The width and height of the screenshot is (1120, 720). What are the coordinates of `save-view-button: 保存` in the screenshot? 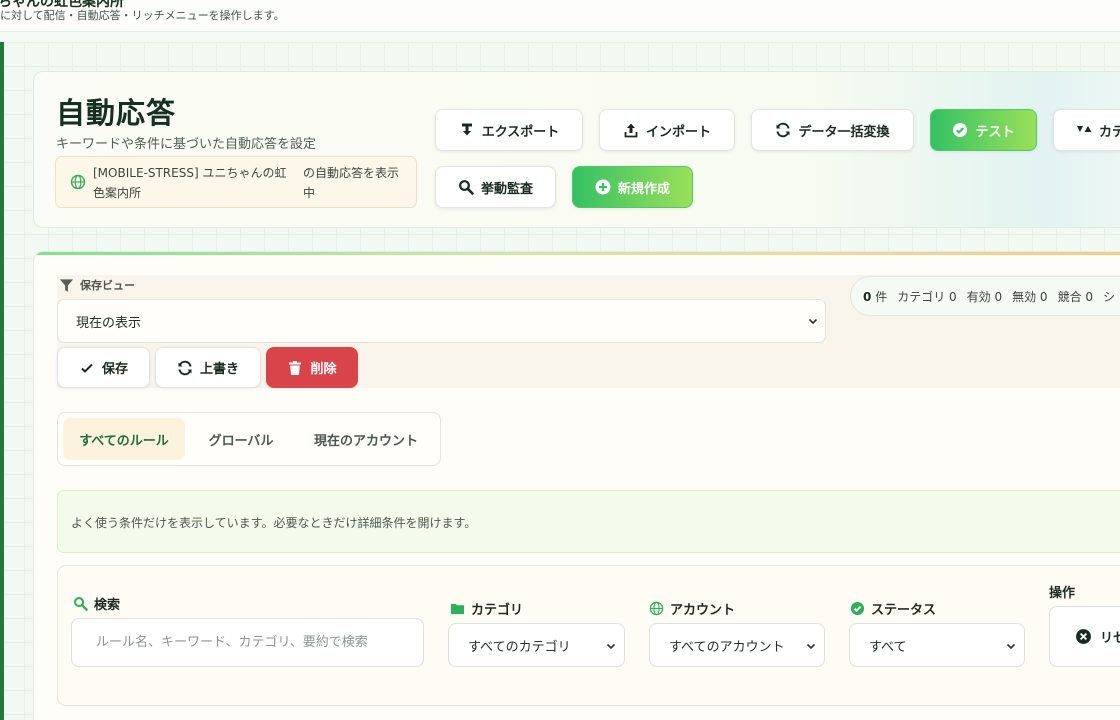 It's located at (103, 367).